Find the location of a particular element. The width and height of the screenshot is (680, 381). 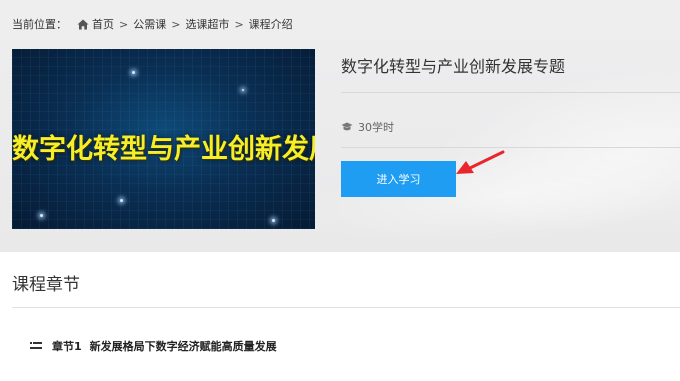

breadcrumb-home: 首页 is located at coordinates (103, 24).